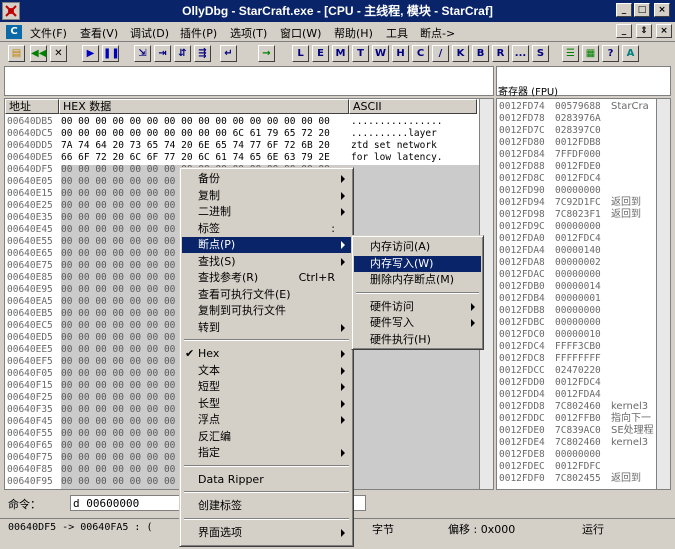  What do you see at coordinates (30, 122) in the screenshot?
I see `dump-row-address: 00640DB5` at bounding box center [30, 122].